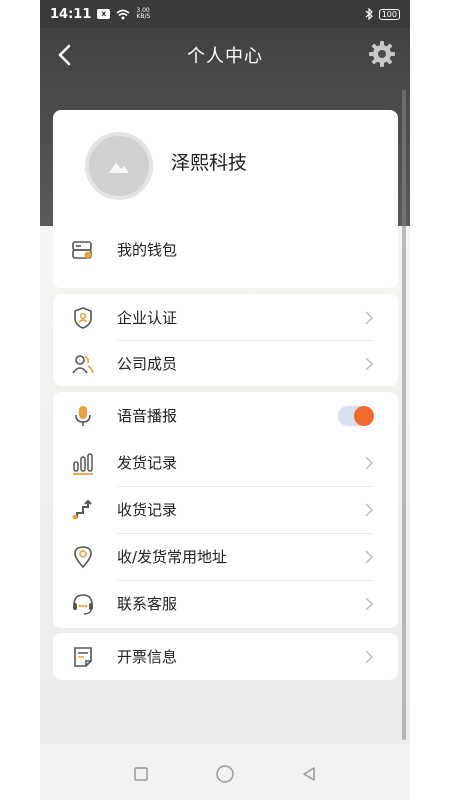 This screenshot has width=450, height=800. I want to click on menu-label-invoice-info: 开票信息, so click(147, 657).